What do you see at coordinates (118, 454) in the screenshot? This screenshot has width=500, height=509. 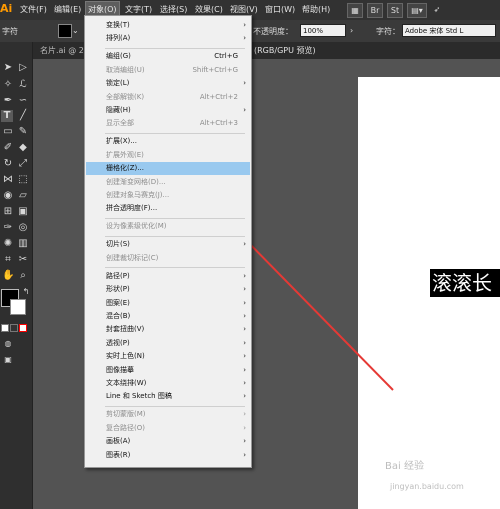 I see `menu-item-label: 图表(R)` at bounding box center [118, 454].